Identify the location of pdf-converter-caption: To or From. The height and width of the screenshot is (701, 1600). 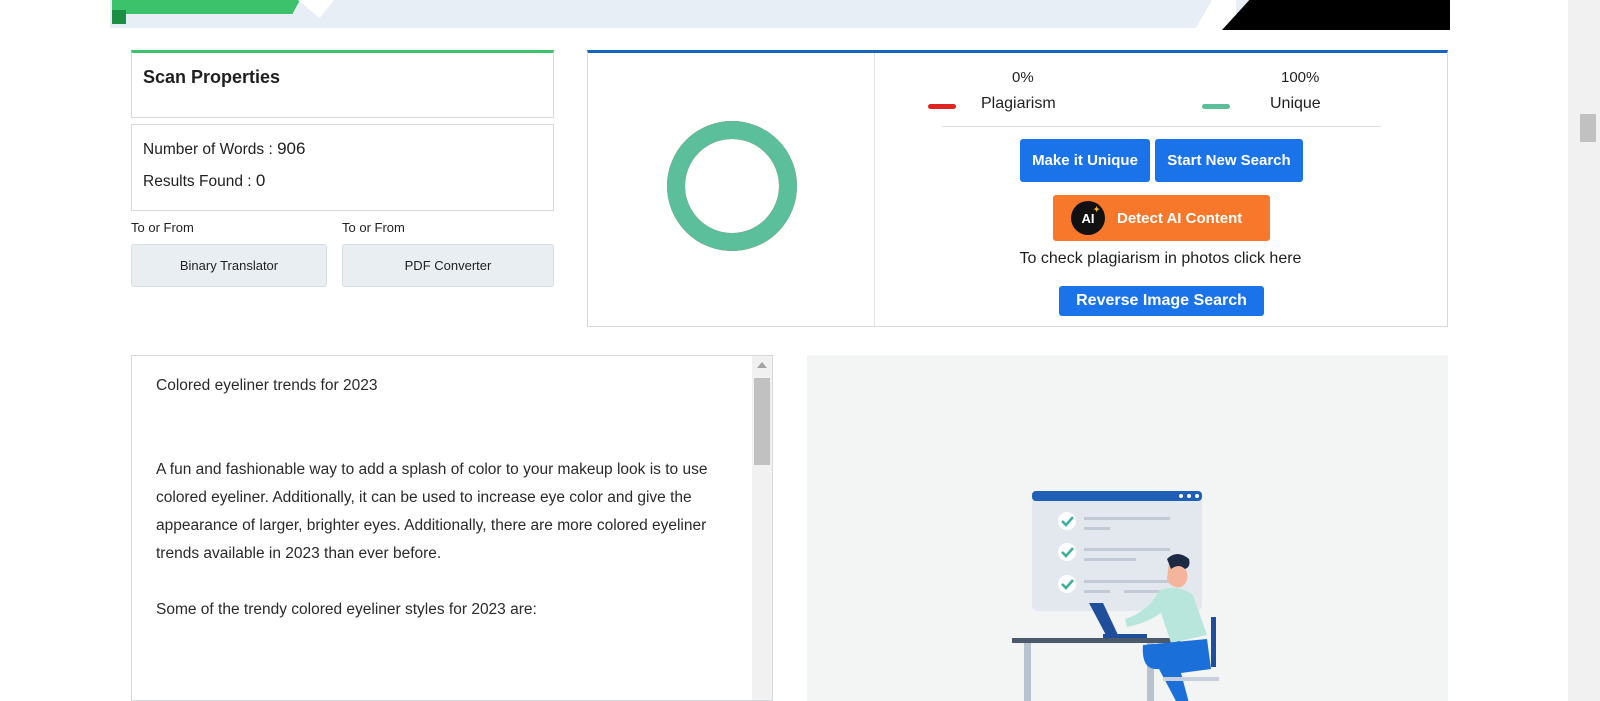
(373, 227).